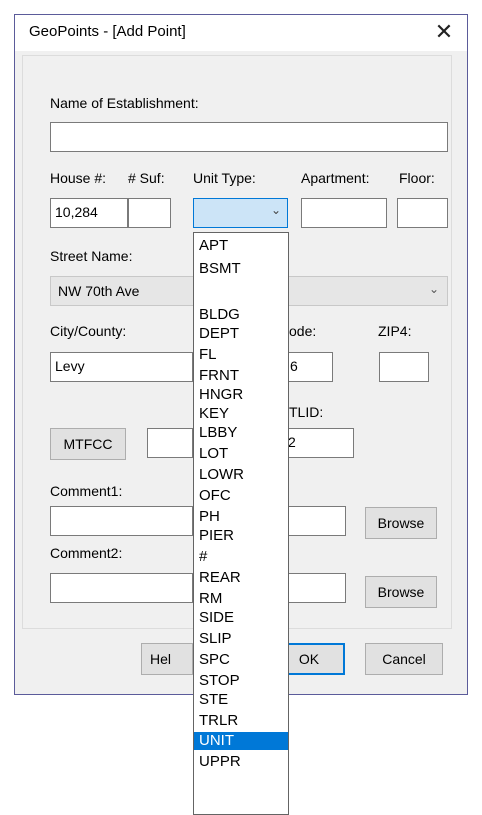 This screenshot has height=815, width=482. I want to click on dropdown-item-frnt: FRNT, so click(241, 376).